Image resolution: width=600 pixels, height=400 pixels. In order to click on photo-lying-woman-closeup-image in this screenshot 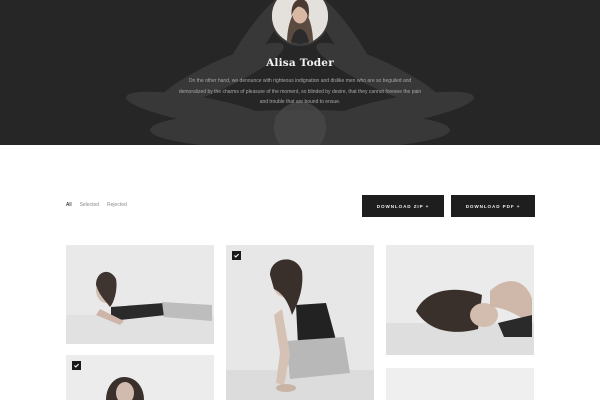, I will do `click(460, 300)`.